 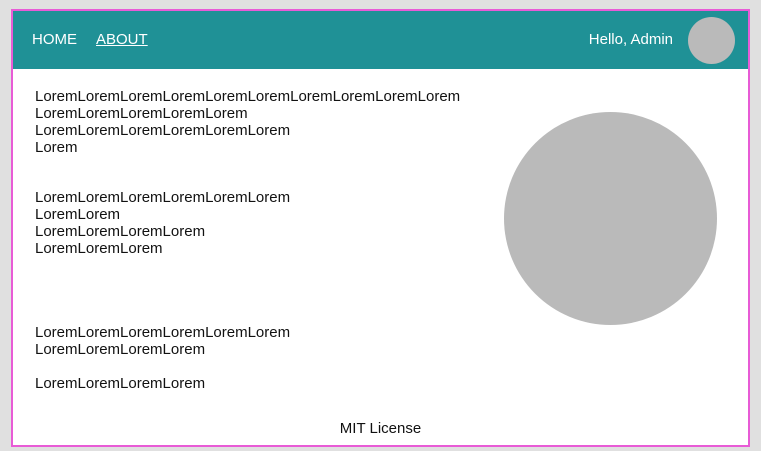 What do you see at coordinates (78, 214) in the screenshot?
I see `text-line: LoremLorem` at bounding box center [78, 214].